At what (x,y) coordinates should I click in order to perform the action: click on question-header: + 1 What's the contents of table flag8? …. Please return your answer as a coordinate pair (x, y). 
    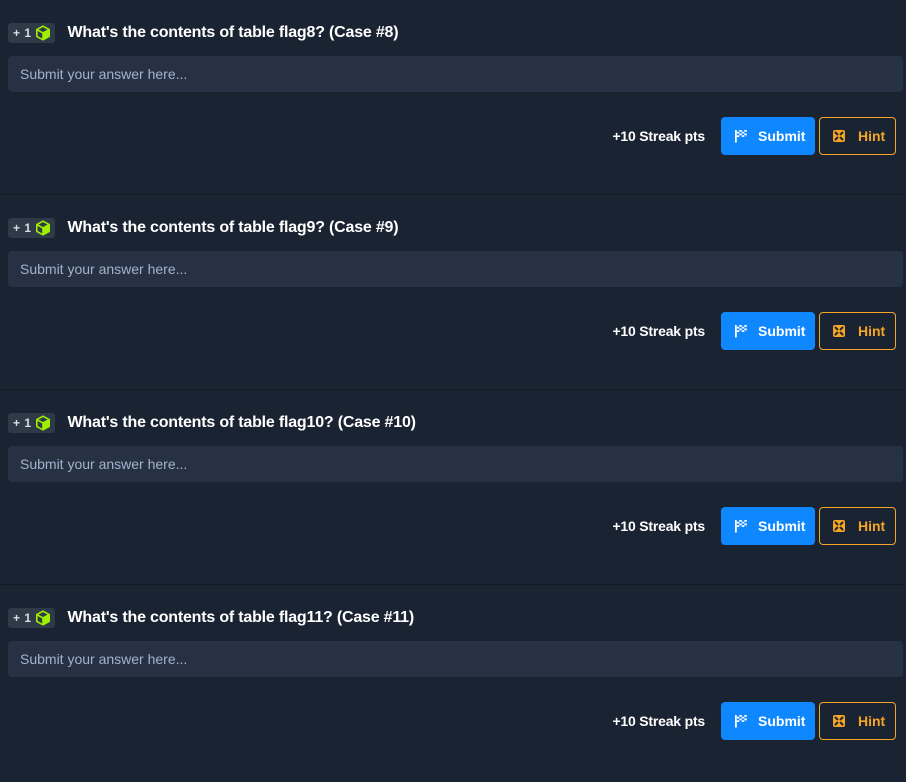
    Looking at the image, I should click on (203, 33).